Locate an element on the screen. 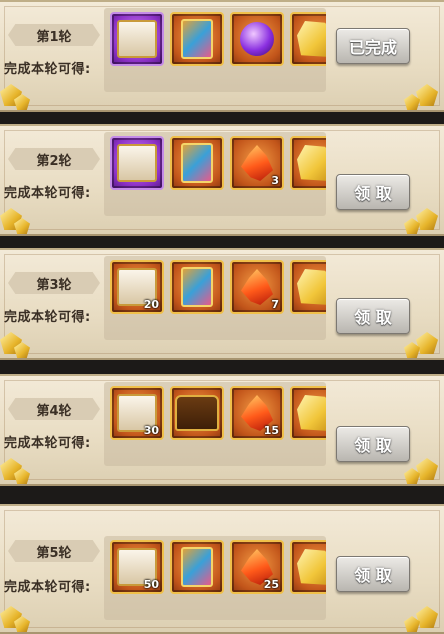 This screenshot has width=444, height=634. rewards-strip is located at coordinates (215, 50).